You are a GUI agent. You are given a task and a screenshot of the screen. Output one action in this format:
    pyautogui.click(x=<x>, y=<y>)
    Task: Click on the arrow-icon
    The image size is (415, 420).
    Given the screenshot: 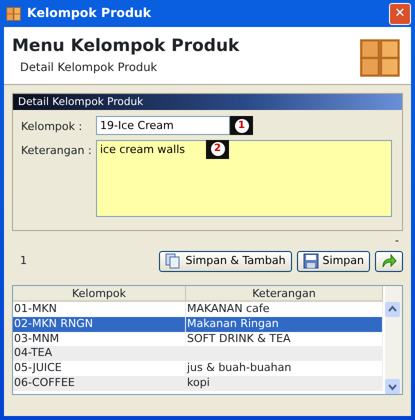 What is the action you would take?
    pyautogui.click(x=389, y=261)
    